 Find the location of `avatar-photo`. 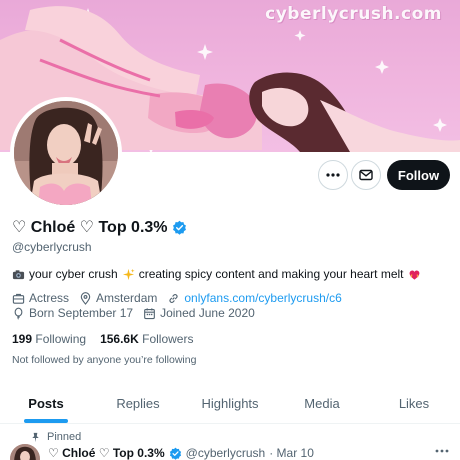

avatar-photo is located at coordinates (66, 153).